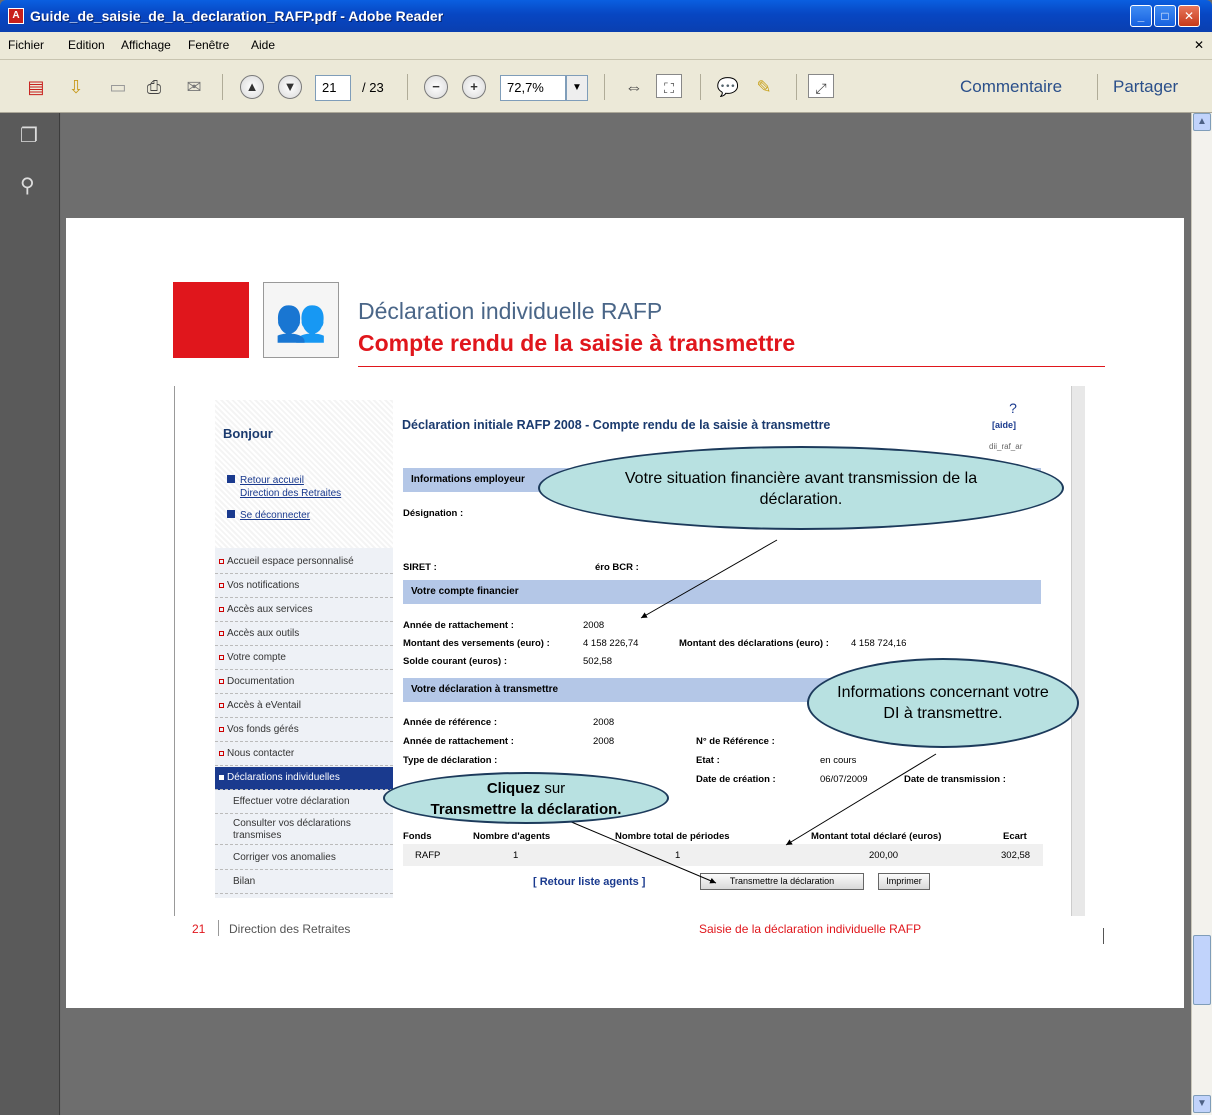 The width and height of the screenshot is (1212, 1115). I want to click on menu-affichage: Affichage, so click(146, 45).